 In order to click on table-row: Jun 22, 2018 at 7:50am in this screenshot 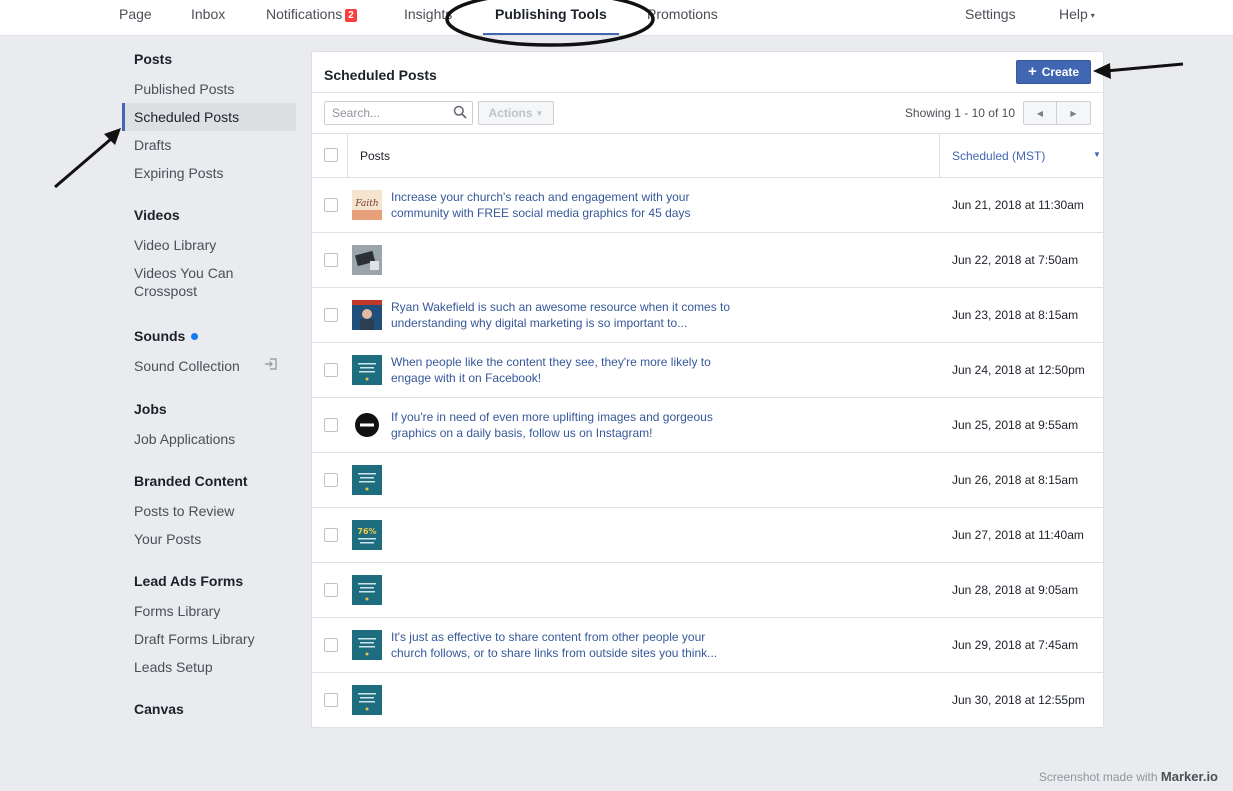, I will do `click(707, 260)`.